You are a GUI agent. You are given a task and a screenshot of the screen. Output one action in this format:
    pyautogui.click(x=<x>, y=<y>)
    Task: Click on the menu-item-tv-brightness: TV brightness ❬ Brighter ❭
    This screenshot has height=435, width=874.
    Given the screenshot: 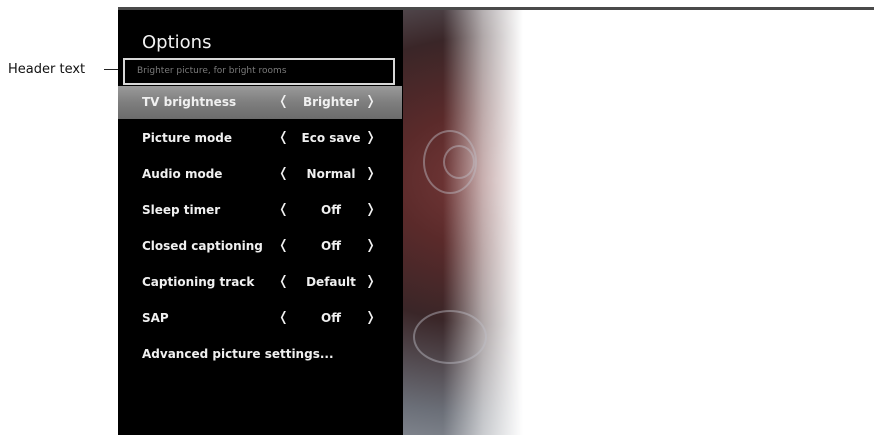 What is the action you would take?
    pyautogui.click(x=260, y=102)
    